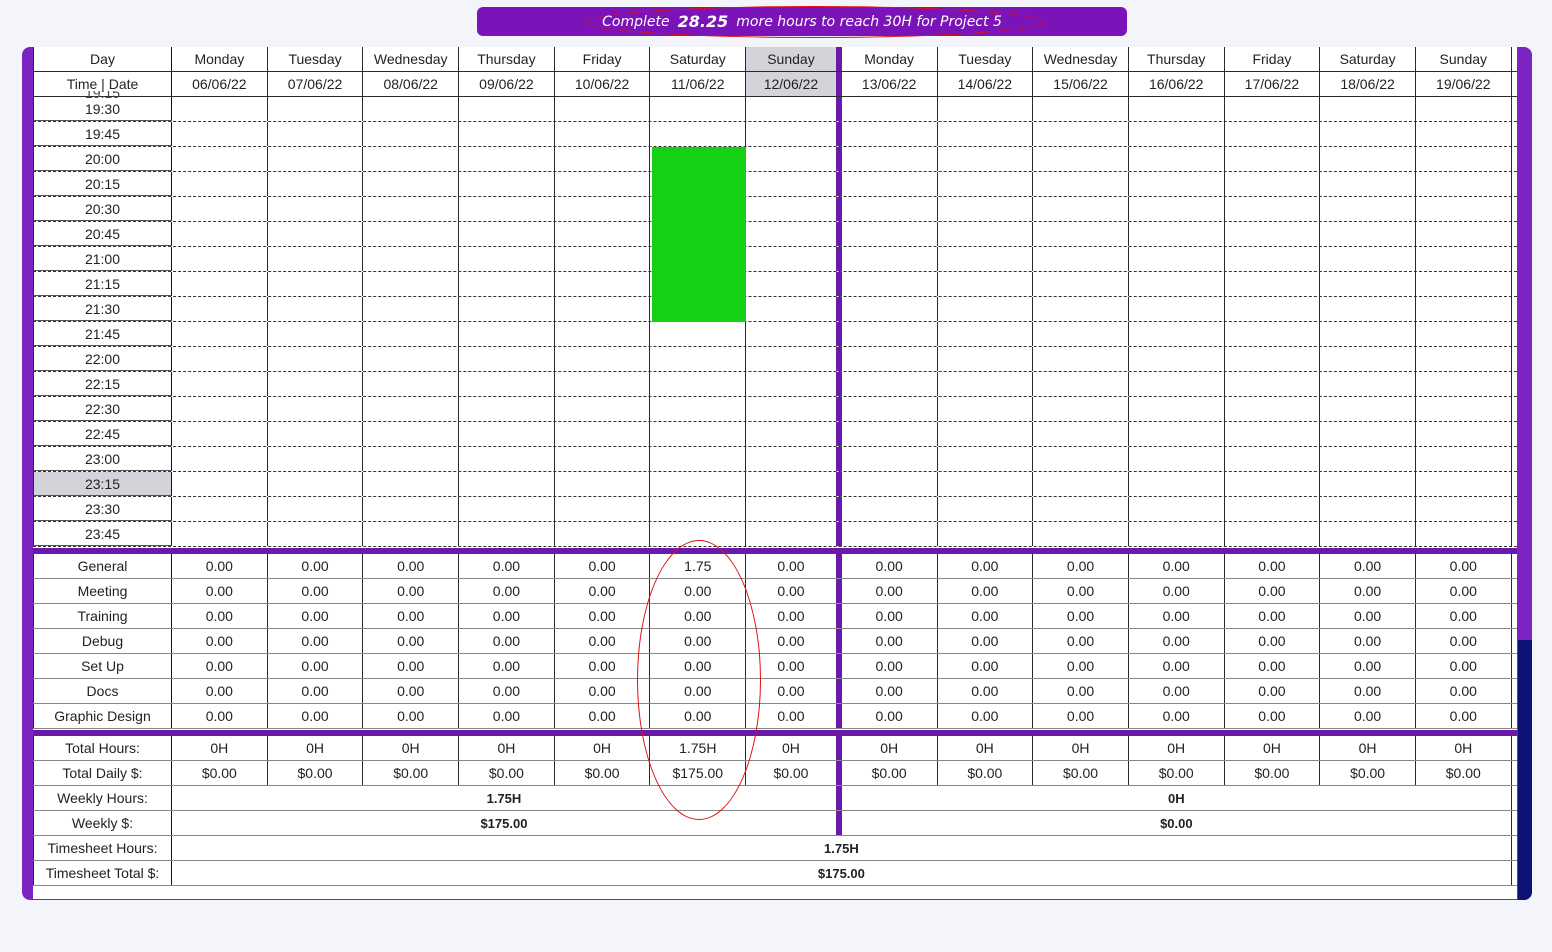 The image size is (1552, 952). What do you see at coordinates (603, 84) in the screenshot?
I see `day-date: 10/06/22` at bounding box center [603, 84].